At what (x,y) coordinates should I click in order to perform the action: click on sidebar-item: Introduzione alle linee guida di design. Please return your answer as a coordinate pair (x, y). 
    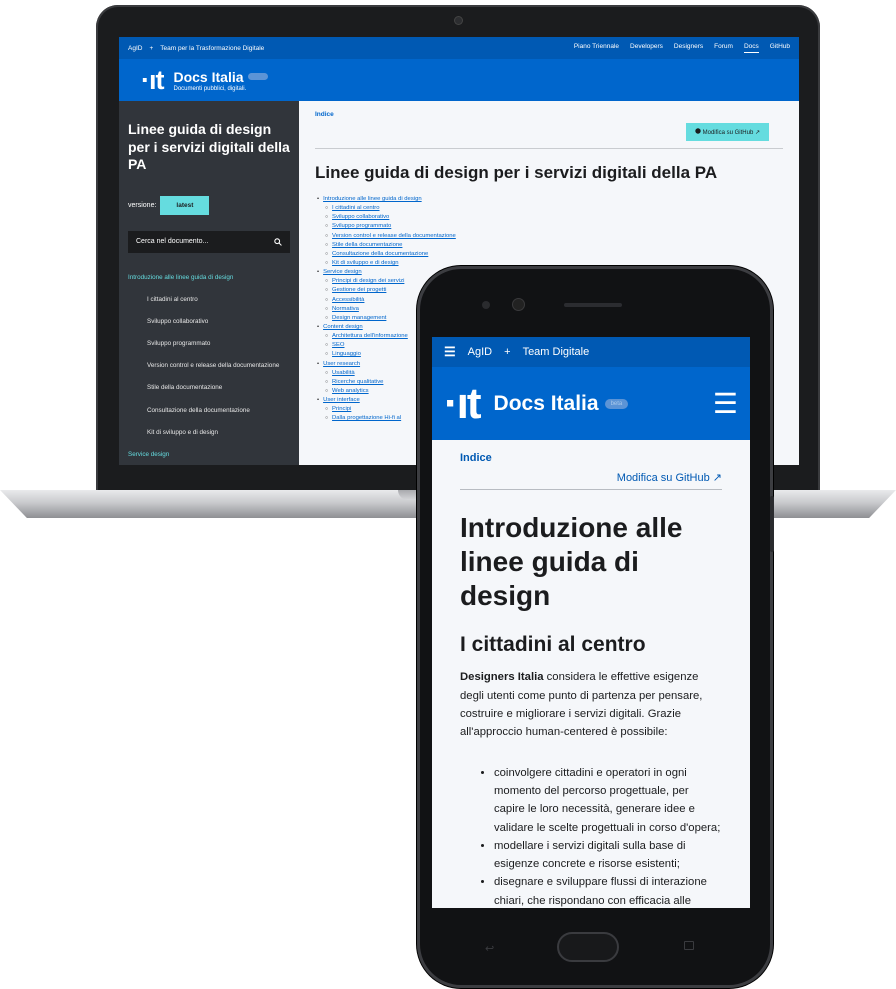
    Looking at the image, I should click on (209, 278).